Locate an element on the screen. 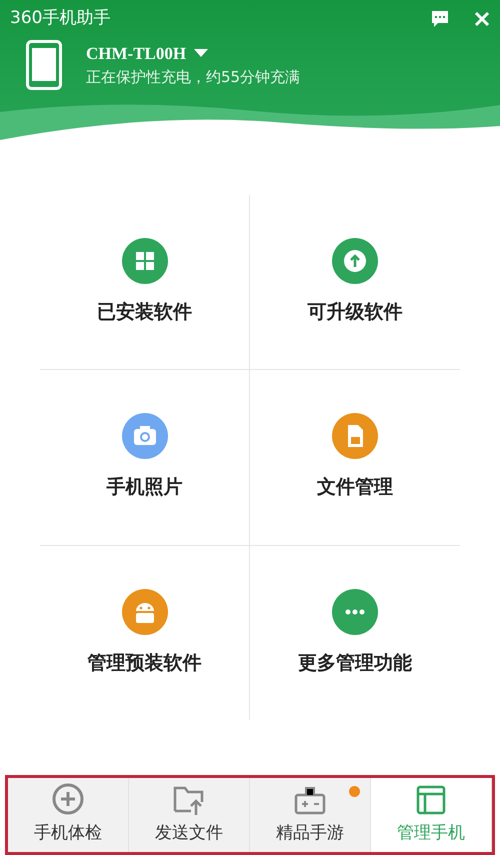 The height and width of the screenshot is (855, 500). tile-label: 手机照片 is located at coordinates (144, 487).